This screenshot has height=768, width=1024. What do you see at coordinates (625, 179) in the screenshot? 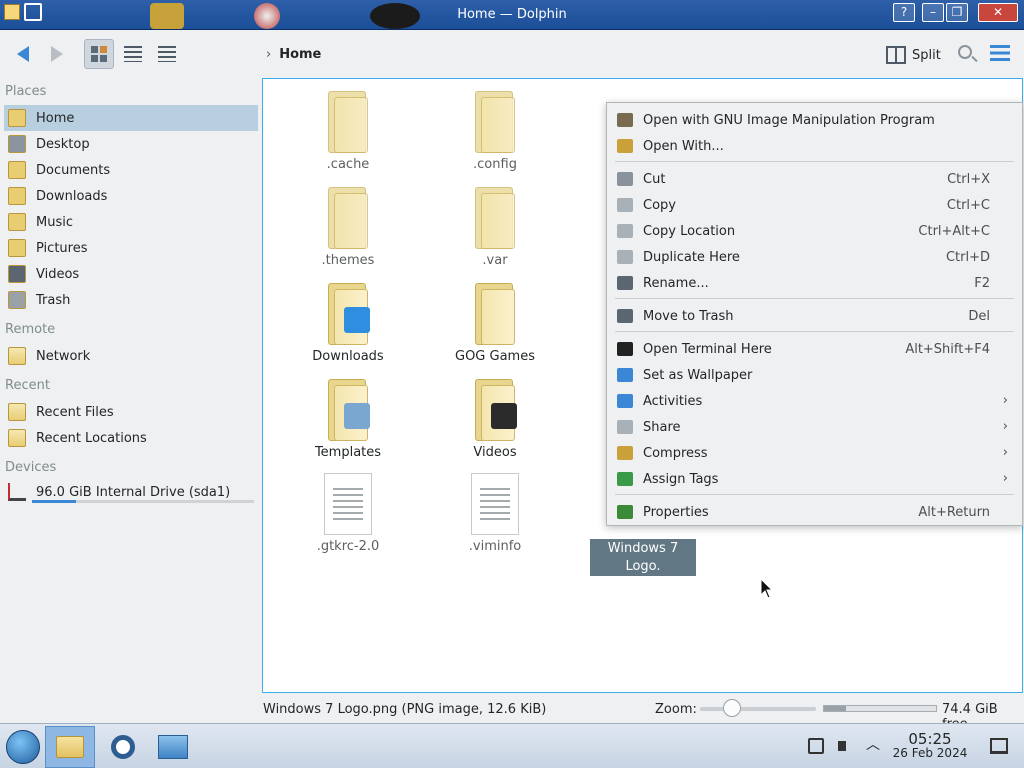
I see `scissors-icon` at bounding box center [625, 179].